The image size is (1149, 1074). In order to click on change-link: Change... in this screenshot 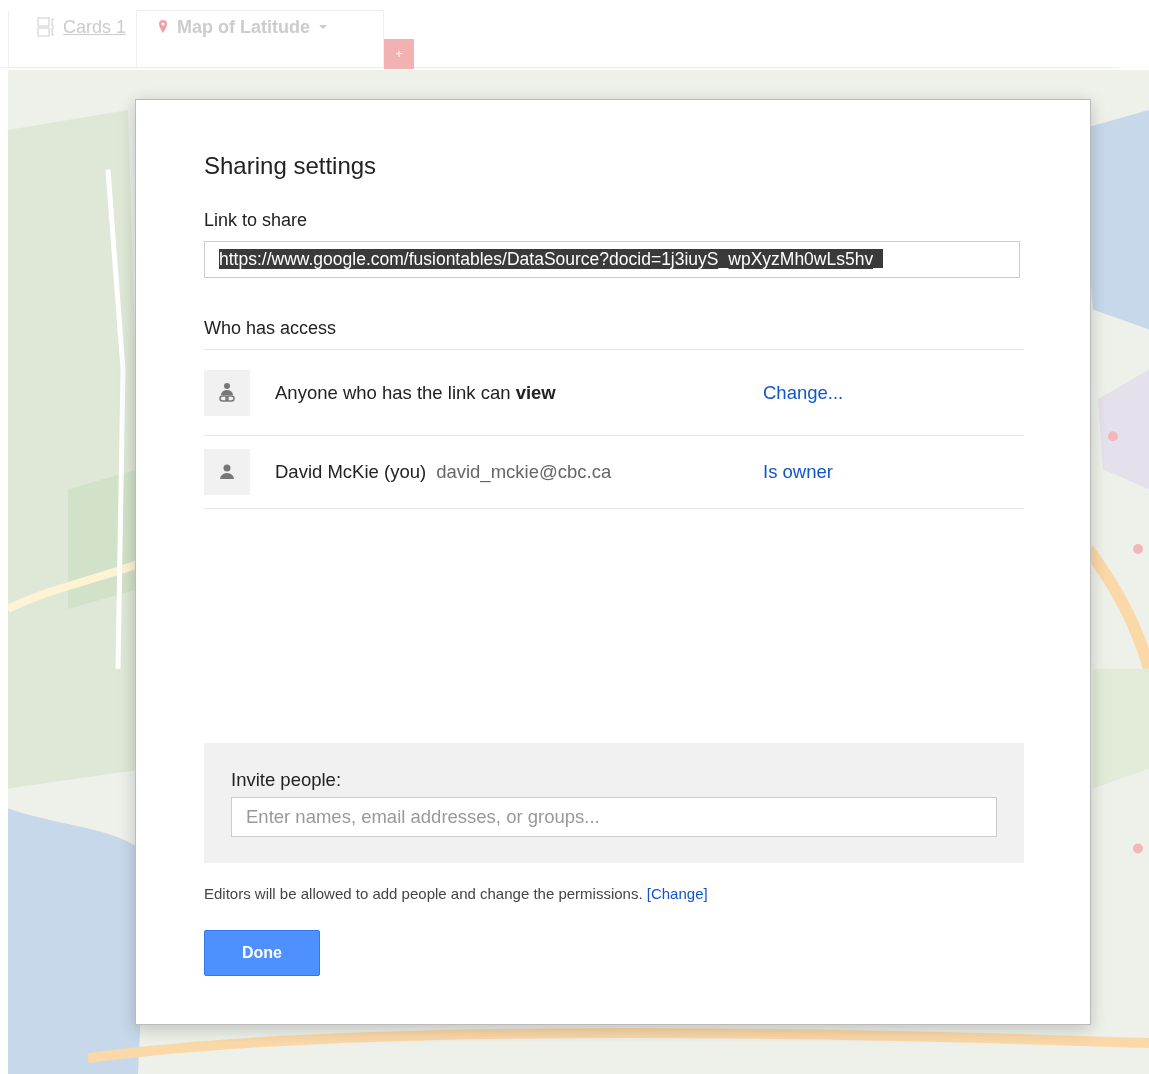, I will do `click(803, 392)`.